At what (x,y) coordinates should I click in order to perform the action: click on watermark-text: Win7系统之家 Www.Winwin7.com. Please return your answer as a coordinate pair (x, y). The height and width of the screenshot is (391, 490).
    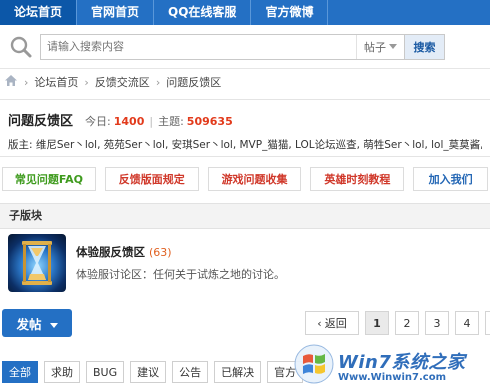
    Looking at the image, I should click on (401, 365).